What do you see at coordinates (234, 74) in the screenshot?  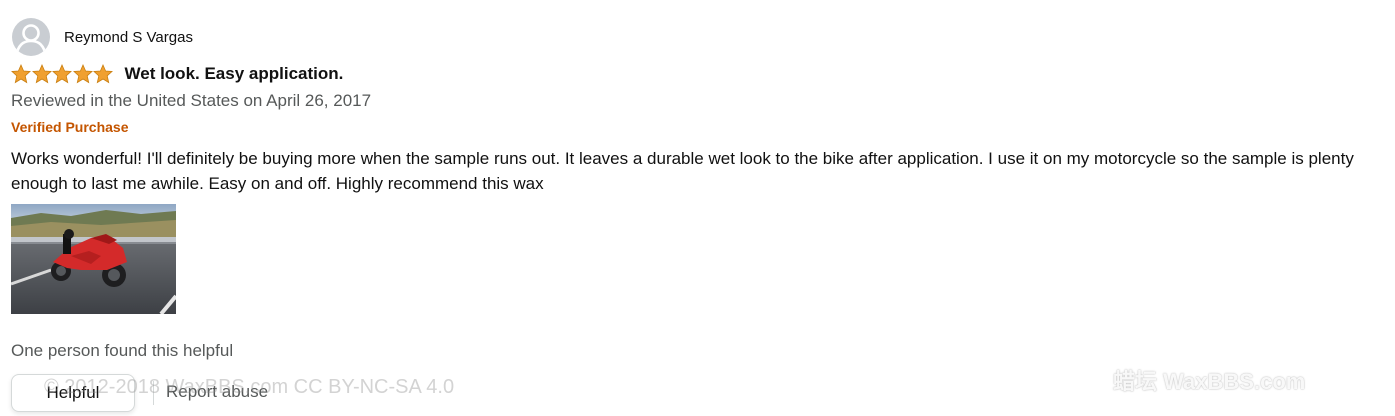 I see `review-title: Wet look. Easy application.` at bounding box center [234, 74].